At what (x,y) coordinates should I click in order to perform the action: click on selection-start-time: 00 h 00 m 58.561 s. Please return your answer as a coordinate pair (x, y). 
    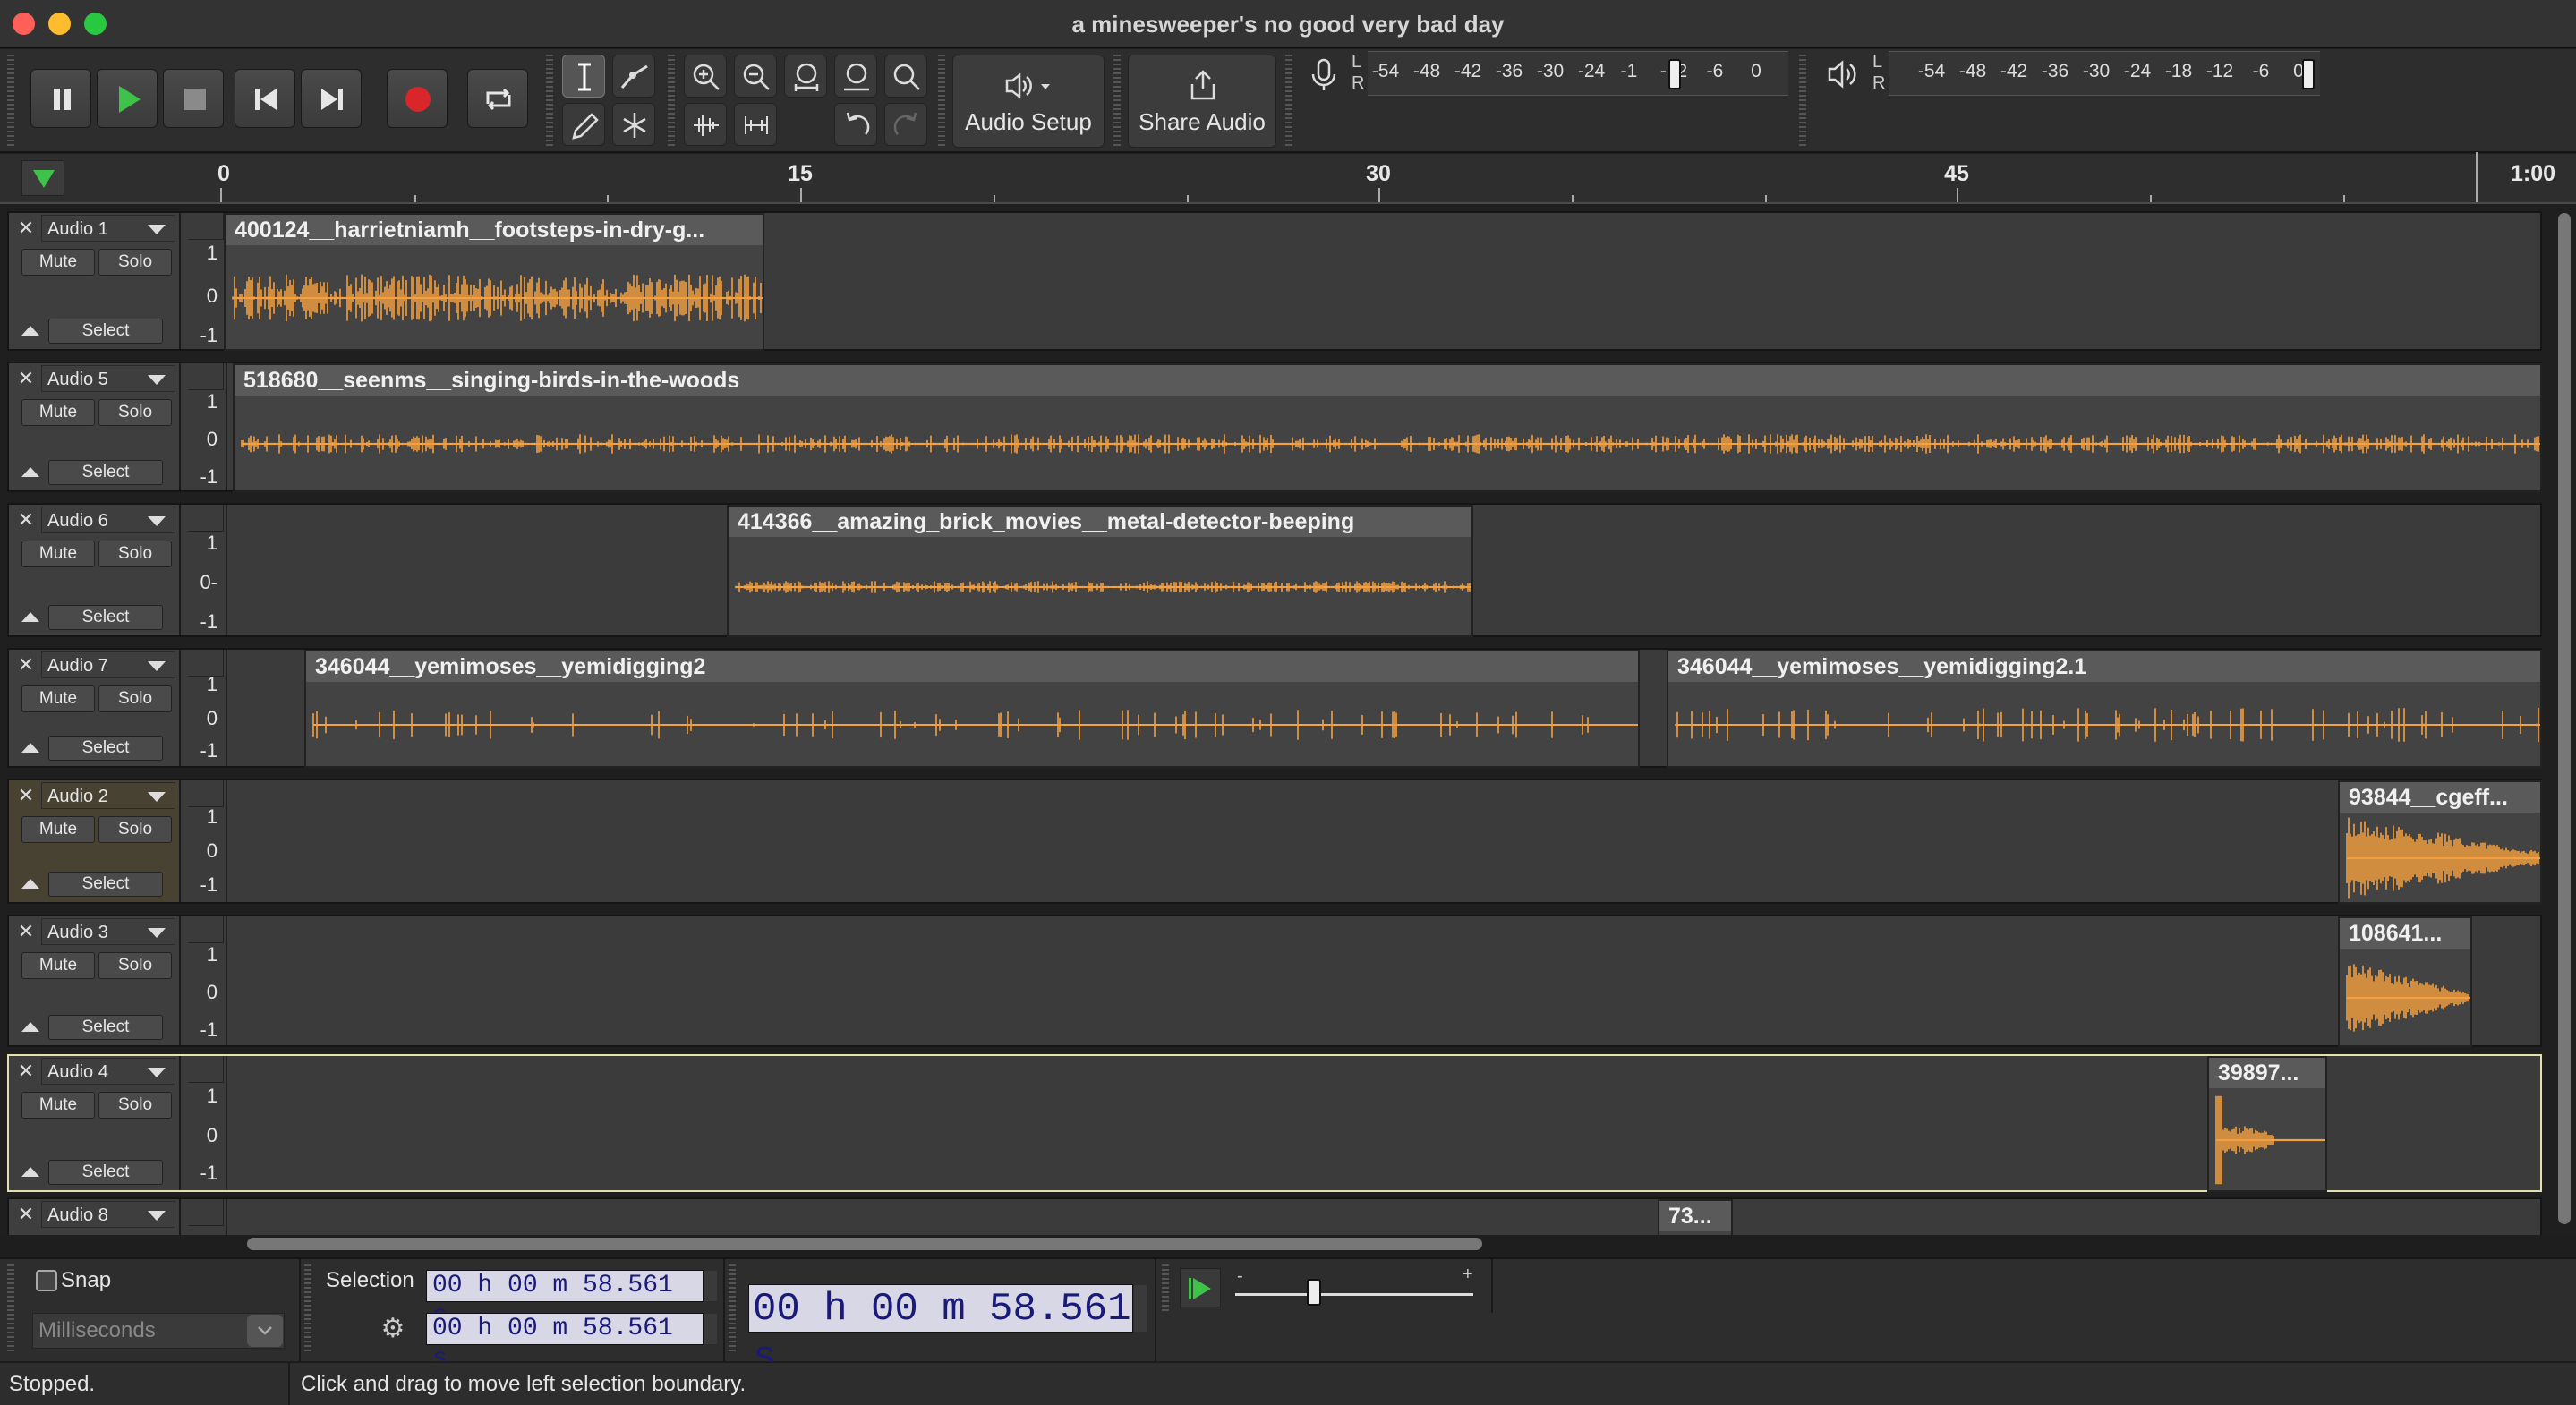
    Looking at the image, I should click on (571, 1300).